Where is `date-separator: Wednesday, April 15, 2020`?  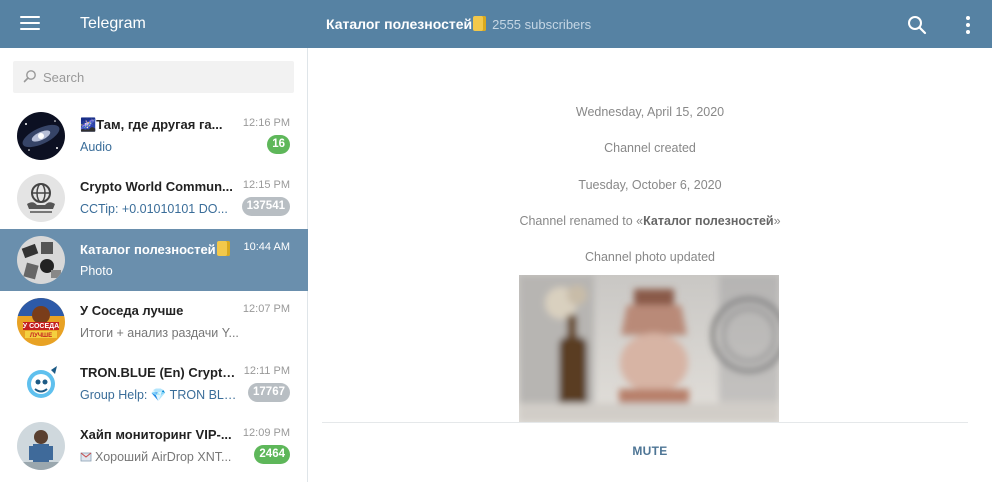 date-separator: Wednesday, April 15, 2020 is located at coordinates (650, 112).